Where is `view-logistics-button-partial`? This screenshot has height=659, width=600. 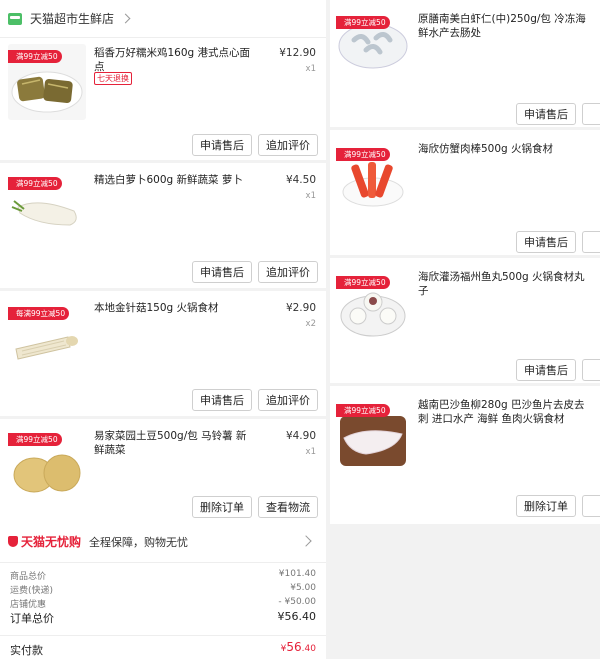
view-logistics-button-partial is located at coordinates (591, 506).